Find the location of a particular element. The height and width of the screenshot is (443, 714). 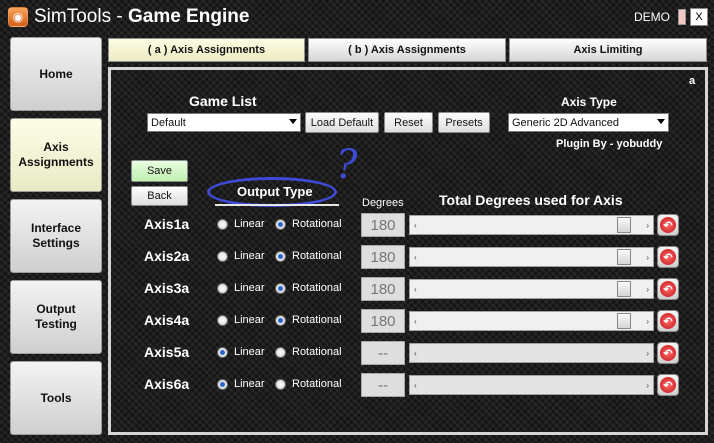

sidebar-item-axis-assignments: Axis Assignments is located at coordinates (56, 155).